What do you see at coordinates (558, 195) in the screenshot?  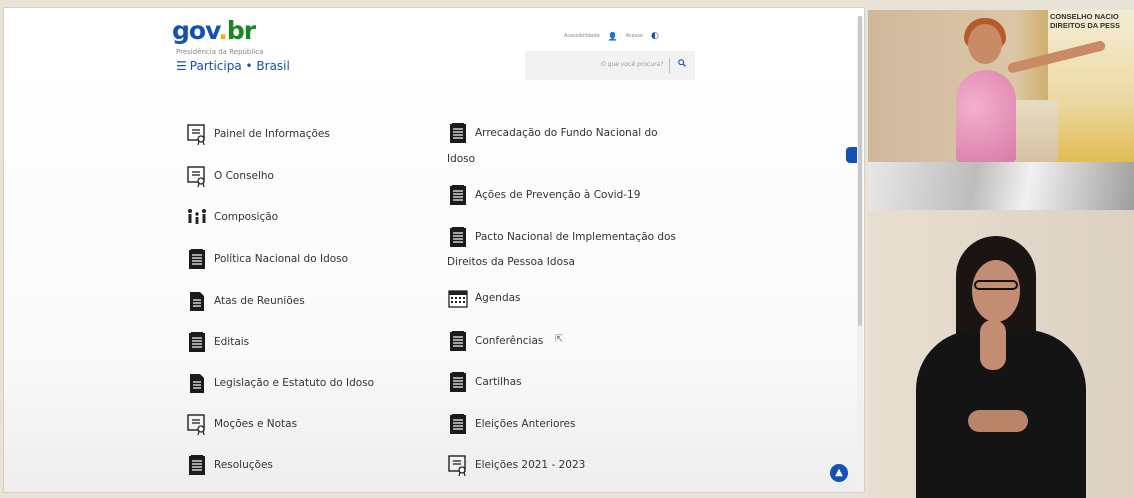 I see `menu-item-label: Ações de Prevenção à Covid-19` at bounding box center [558, 195].